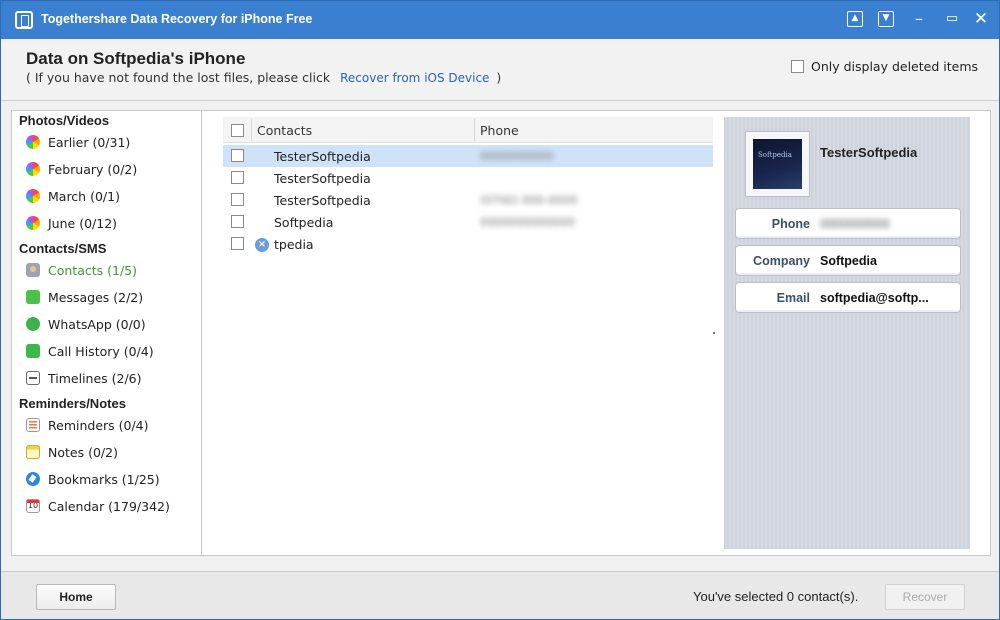 Image resolution: width=1000 pixels, height=620 pixels. I want to click on selection-status: You've selected 0 contact(s)., so click(776, 596).